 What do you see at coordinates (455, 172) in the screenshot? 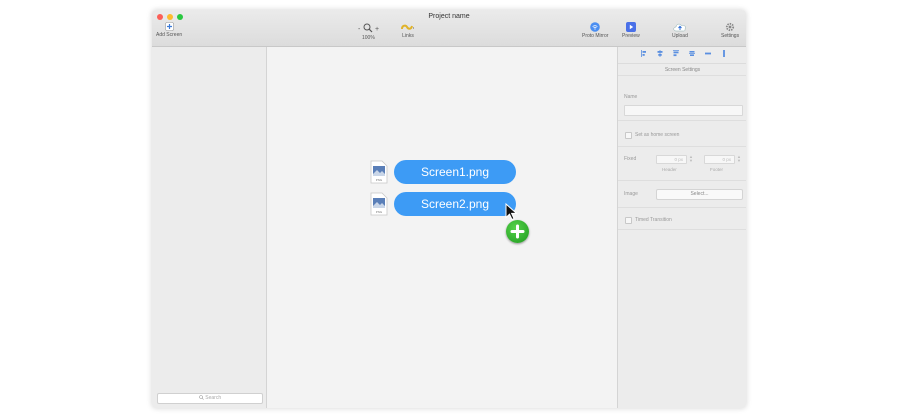
I see `file-name-pill: Screen1.png` at bounding box center [455, 172].